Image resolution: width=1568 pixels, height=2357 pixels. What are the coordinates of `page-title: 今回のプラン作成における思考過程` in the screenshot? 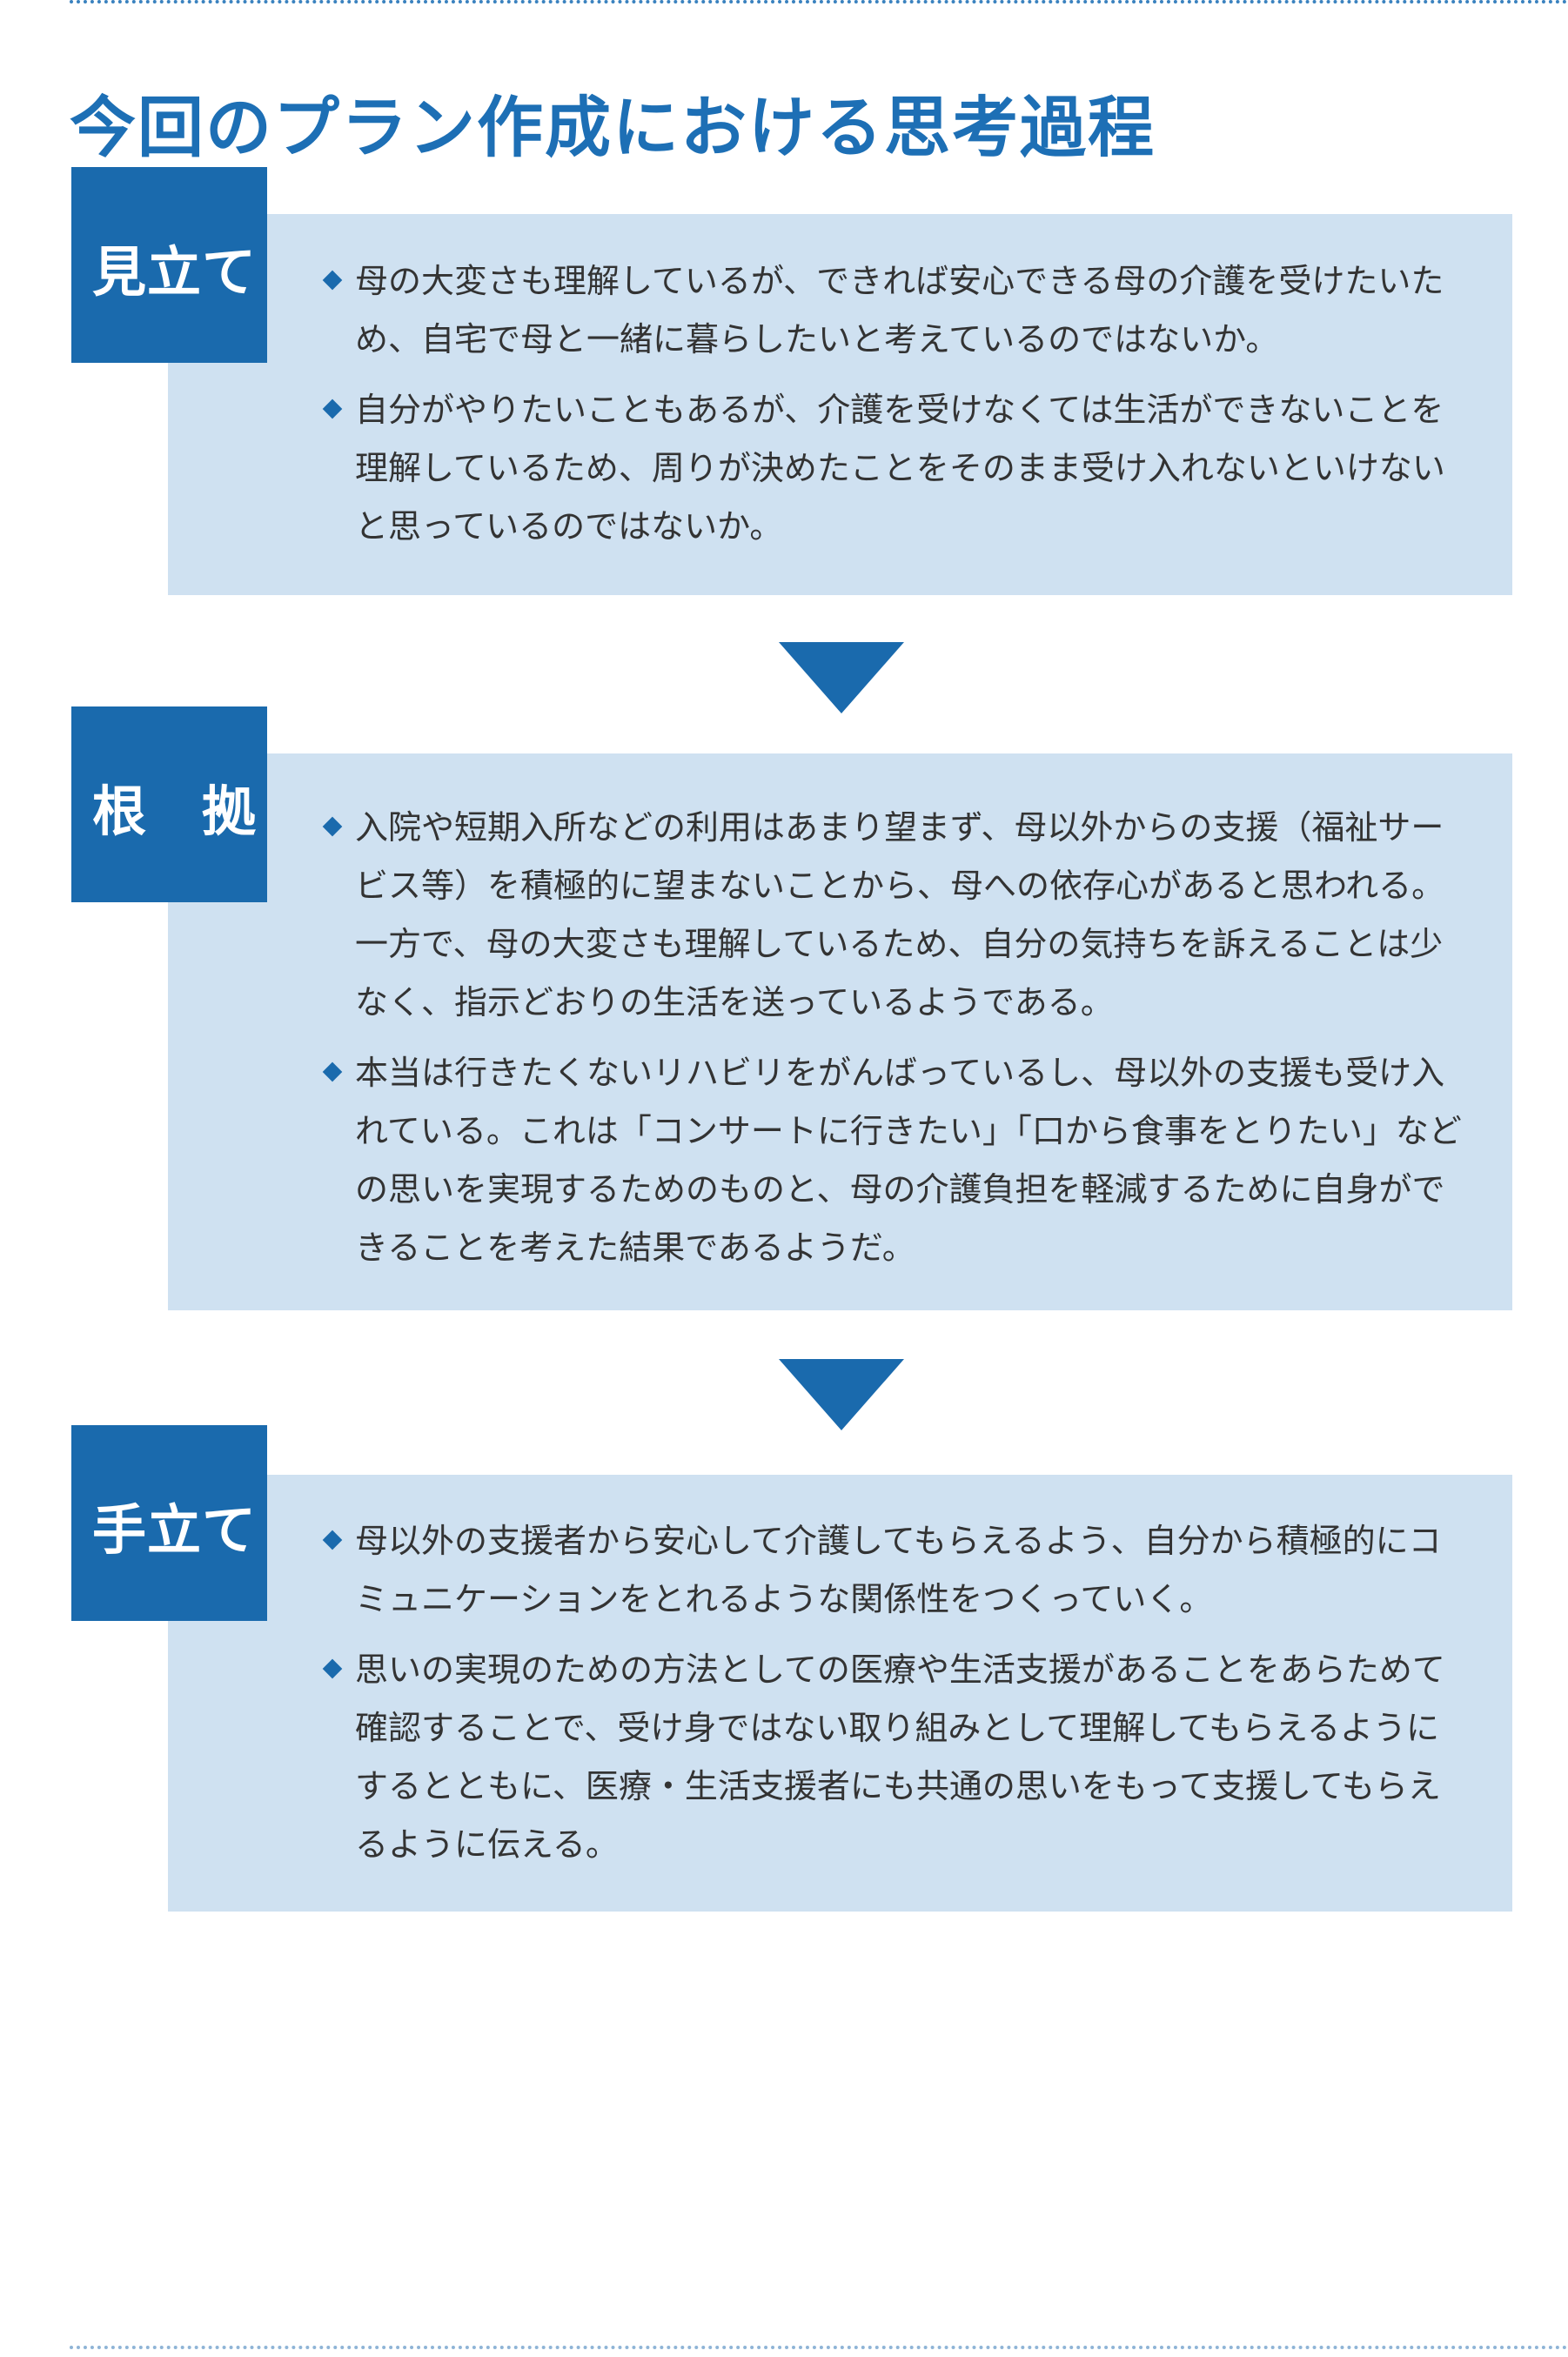 It's located at (613, 127).